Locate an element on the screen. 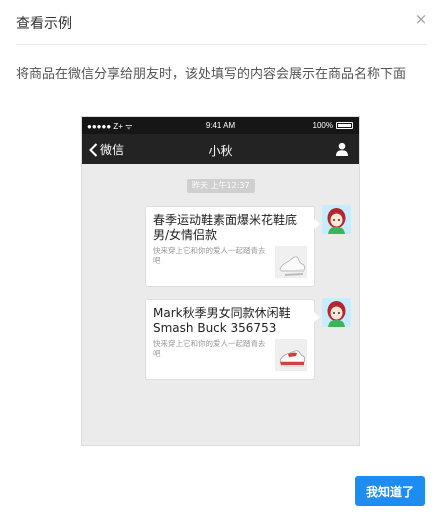 This screenshot has height=523, width=443. battery-indicator: 100% is located at coordinates (333, 125).